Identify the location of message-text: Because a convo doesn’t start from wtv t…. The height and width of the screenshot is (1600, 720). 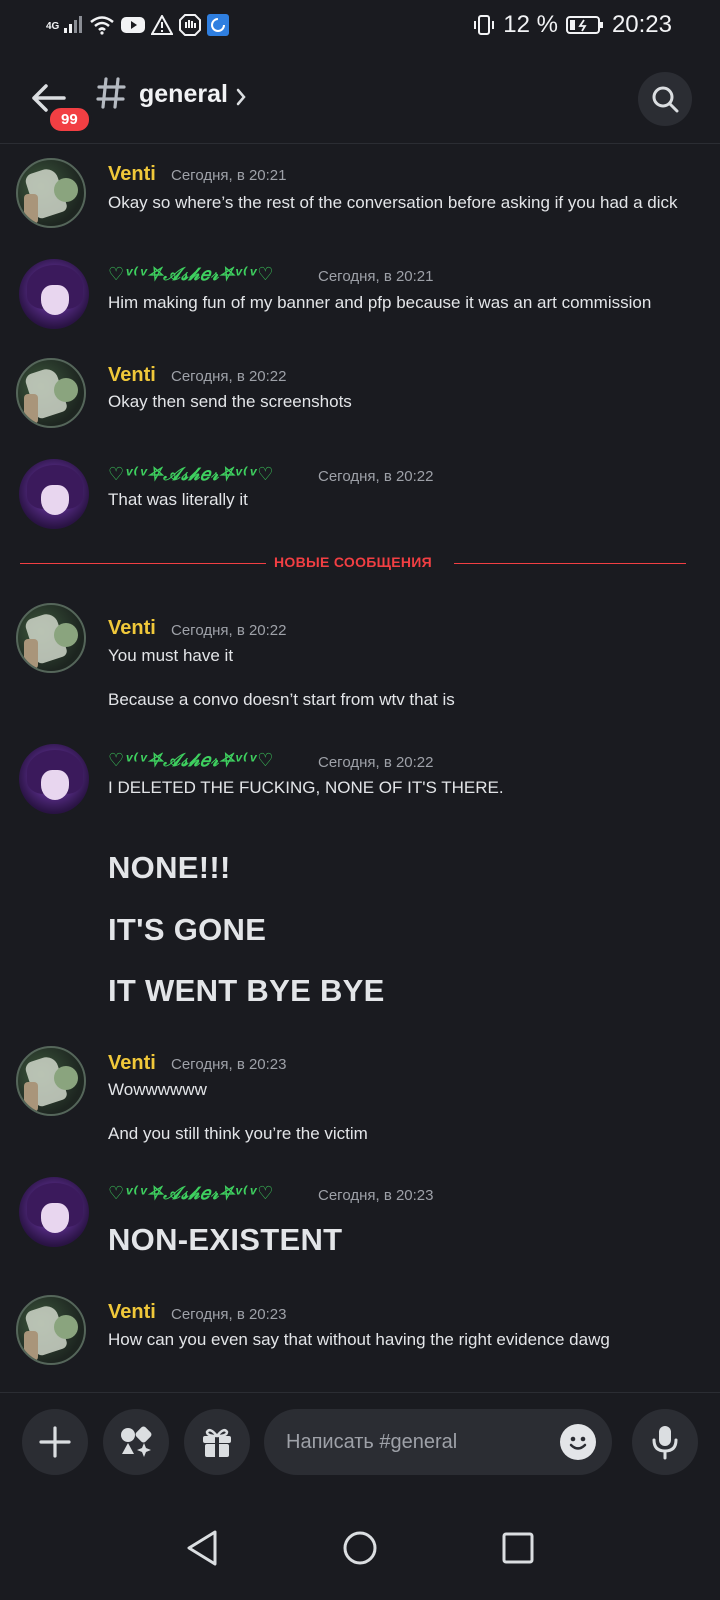
(281, 699).